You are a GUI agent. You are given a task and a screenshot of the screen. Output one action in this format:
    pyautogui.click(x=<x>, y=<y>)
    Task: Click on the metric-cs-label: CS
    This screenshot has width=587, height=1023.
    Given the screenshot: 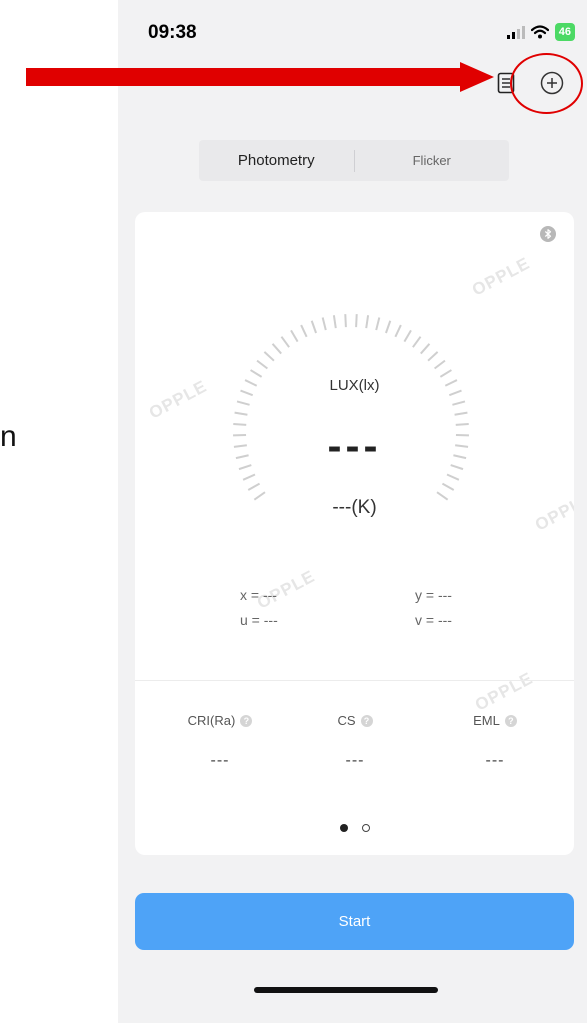 What is the action you would take?
    pyautogui.click(x=346, y=720)
    